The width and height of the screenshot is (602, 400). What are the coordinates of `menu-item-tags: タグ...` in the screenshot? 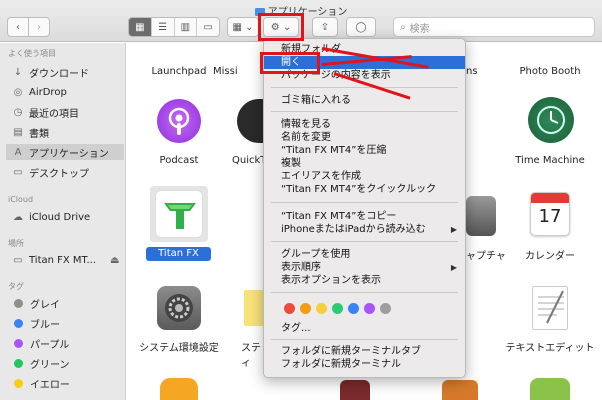 It's located at (364, 328).